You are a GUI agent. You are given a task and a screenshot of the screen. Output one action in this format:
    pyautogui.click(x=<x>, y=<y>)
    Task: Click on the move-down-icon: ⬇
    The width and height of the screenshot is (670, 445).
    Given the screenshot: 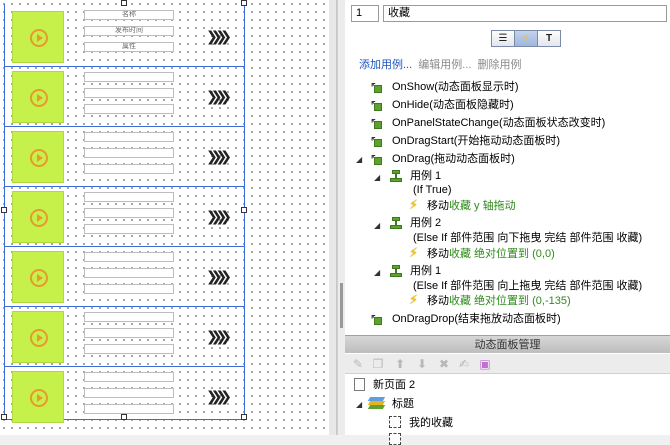 What is the action you would take?
    pyautogui.click(x=422, y=364)
    